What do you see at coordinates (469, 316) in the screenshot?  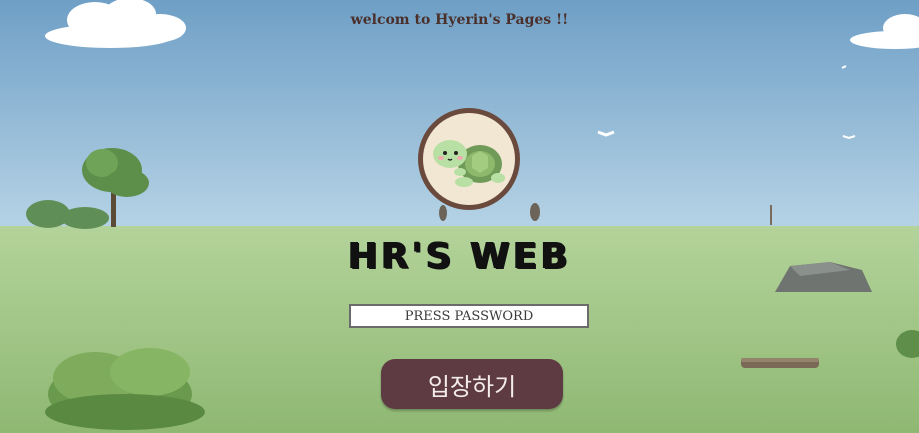 I see `password-input` at bounding box center [469, 316].